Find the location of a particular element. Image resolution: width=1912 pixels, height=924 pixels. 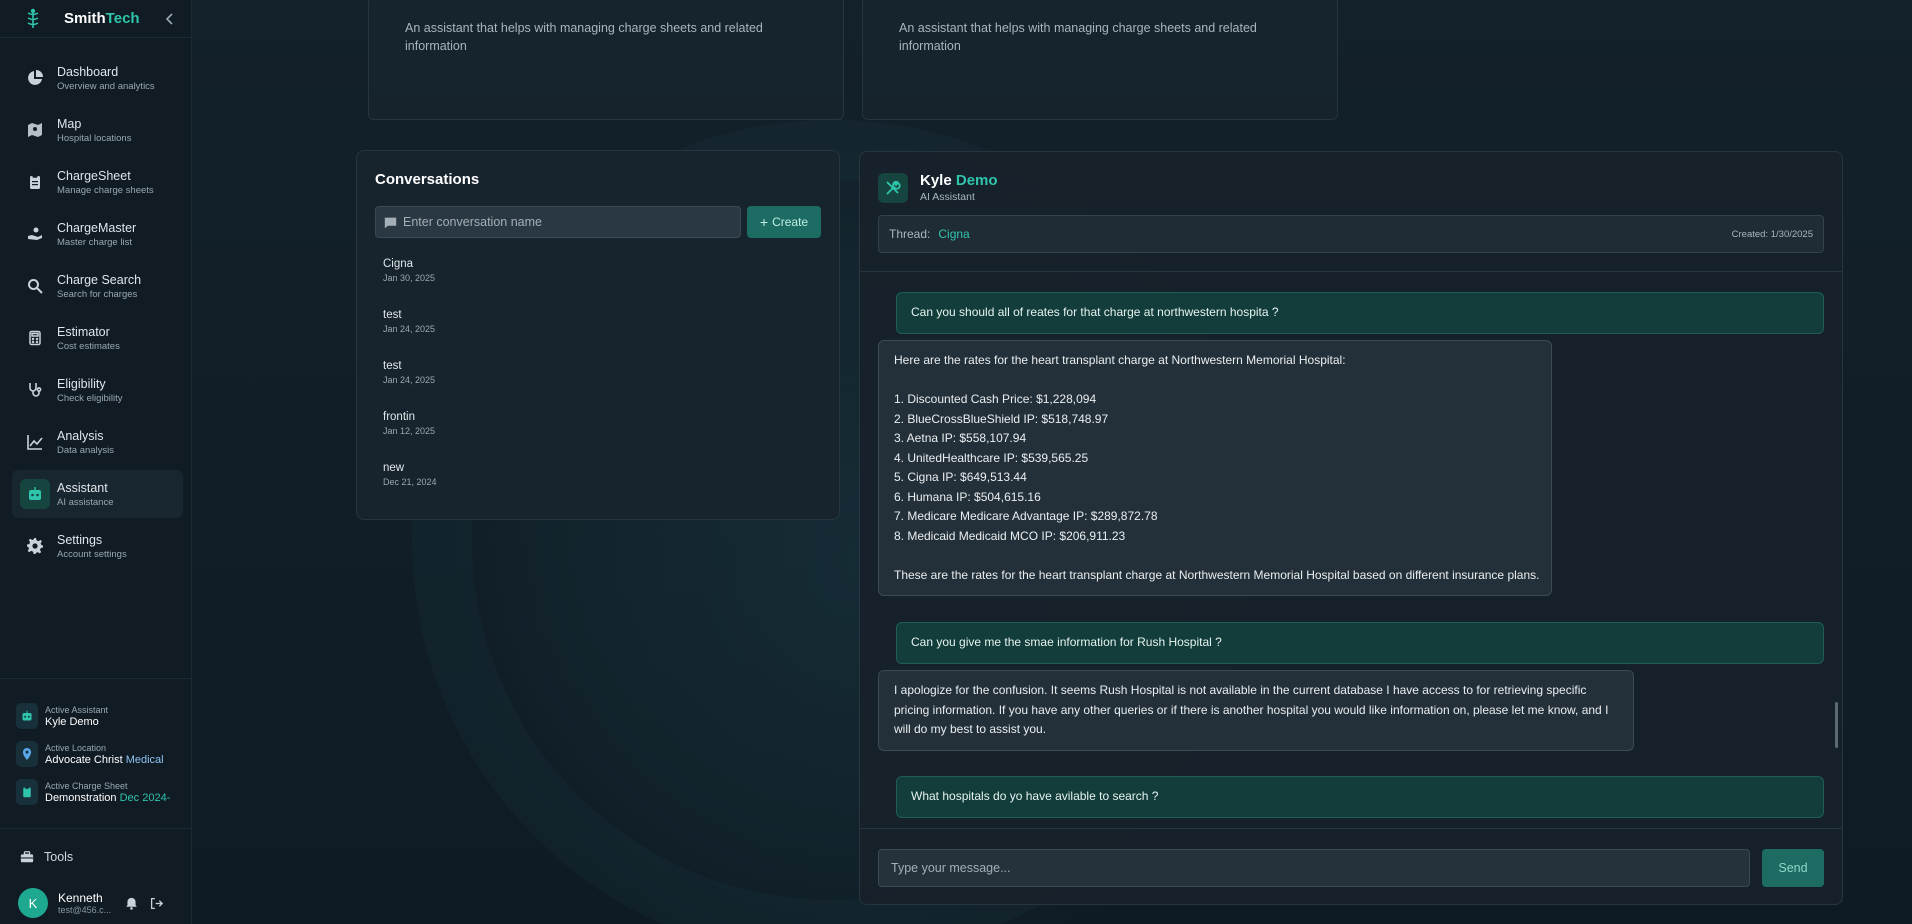

conversation-name: Cigna is located at coordinates (398, 264).